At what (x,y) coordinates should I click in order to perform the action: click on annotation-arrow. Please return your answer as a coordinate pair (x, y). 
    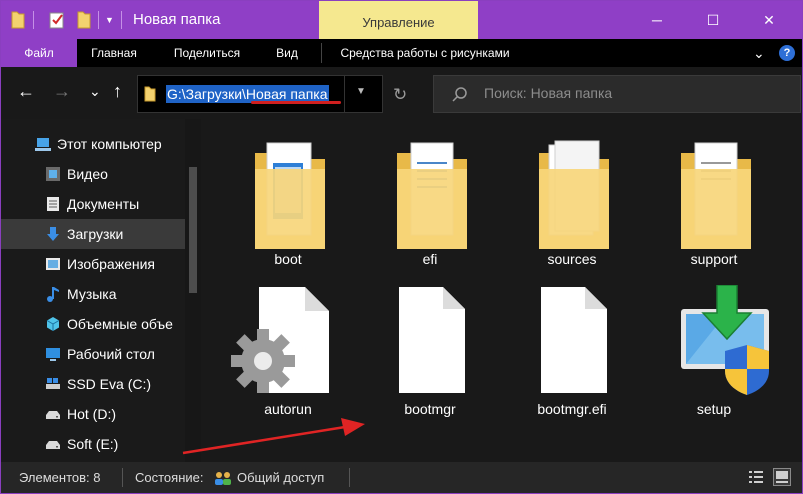
    Looking at the image, I should click on (273, 436).